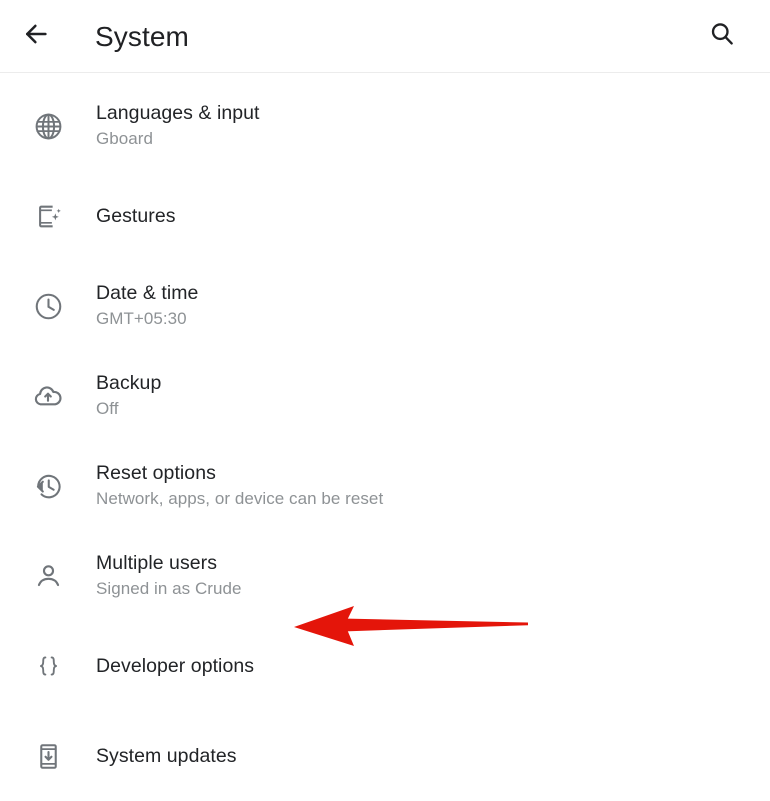 Image resolution: width=770 pixels, height=801 pixels. I want to click on clock-icon, so click(48, 306).